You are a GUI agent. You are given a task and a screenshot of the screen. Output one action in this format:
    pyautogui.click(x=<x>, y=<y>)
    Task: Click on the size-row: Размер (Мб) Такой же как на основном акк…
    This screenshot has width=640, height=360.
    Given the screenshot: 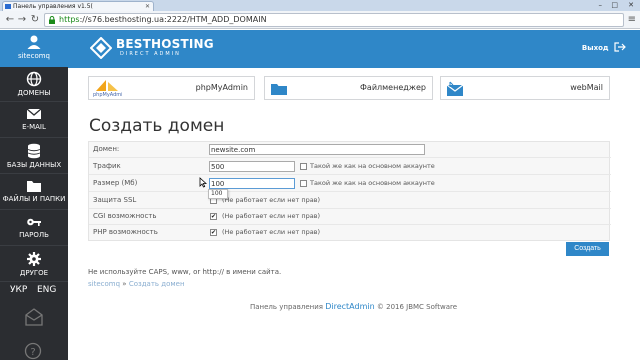 What is the action you would take?
    pyautogui.click(x=350, y=184)
    